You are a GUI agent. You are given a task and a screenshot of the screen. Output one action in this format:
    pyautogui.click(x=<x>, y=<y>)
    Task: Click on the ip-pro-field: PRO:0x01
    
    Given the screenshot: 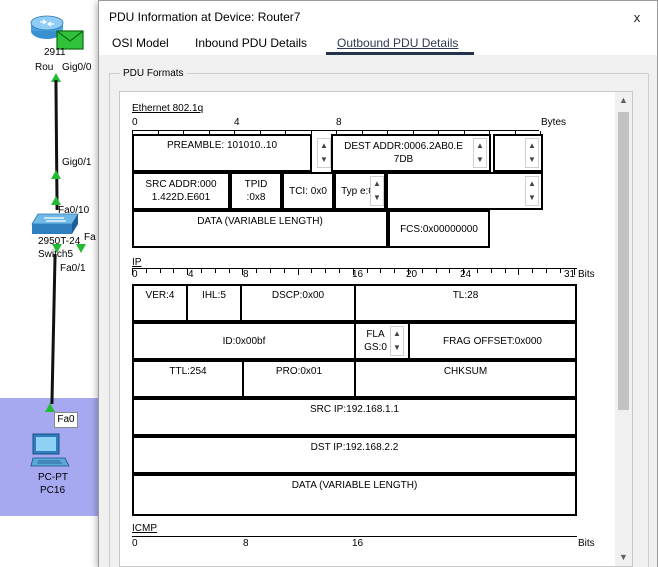 What is the action you would take?
    pyautogui.click(x=299, y=379)
    